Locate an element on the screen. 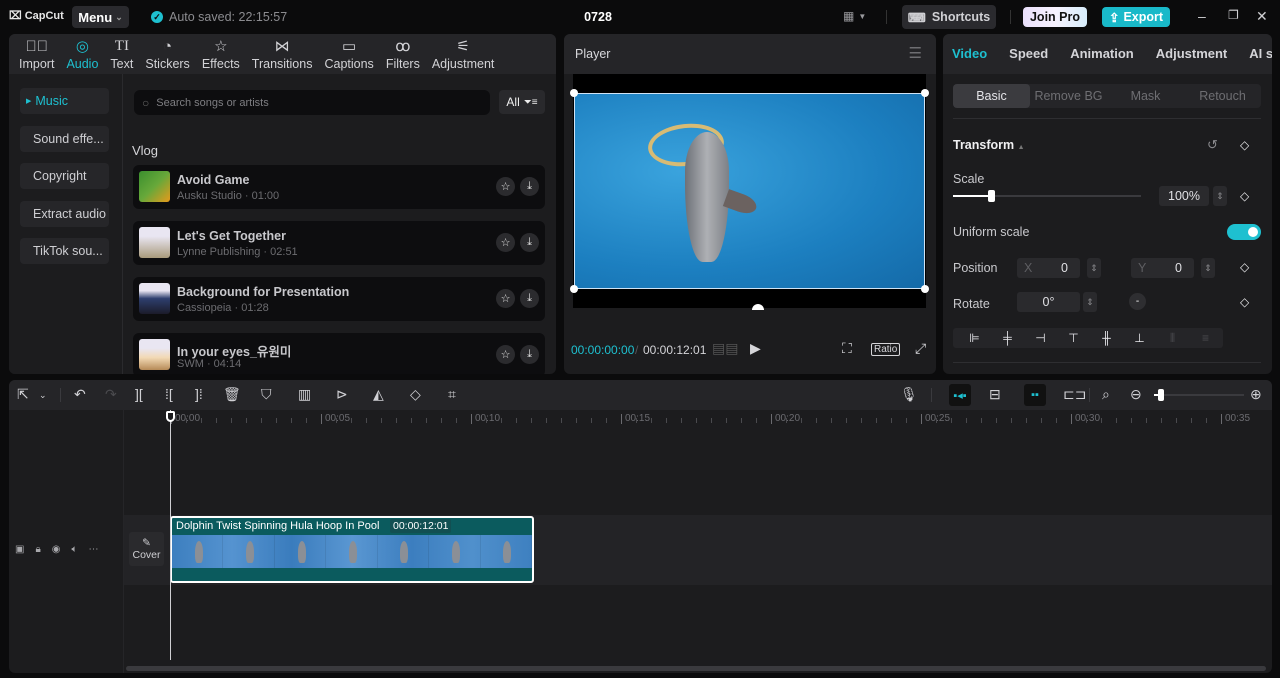 The width and height of the screenshot is (1280, 678). subtab-mask: Mask is located at coordinates (1145, 96).